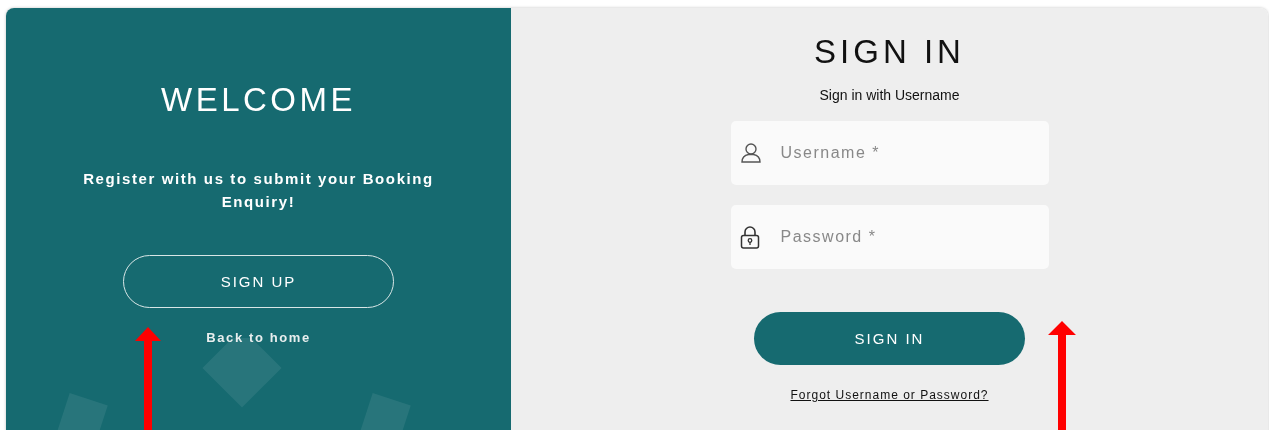 This screenshot has width=1269, height=430. I want to click on sign-in-subtitle: Sign in with Username, so click(889, 95).